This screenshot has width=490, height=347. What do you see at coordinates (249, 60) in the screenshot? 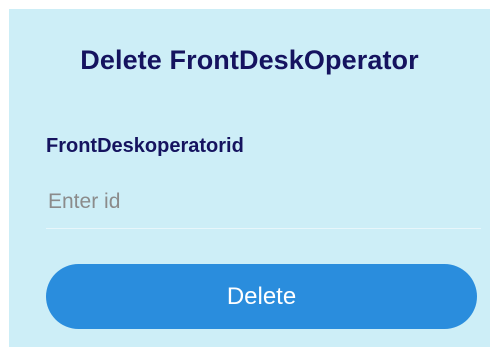
I see `form-title: Delete FrontDeskOperator` at bounding box center [249, 60].